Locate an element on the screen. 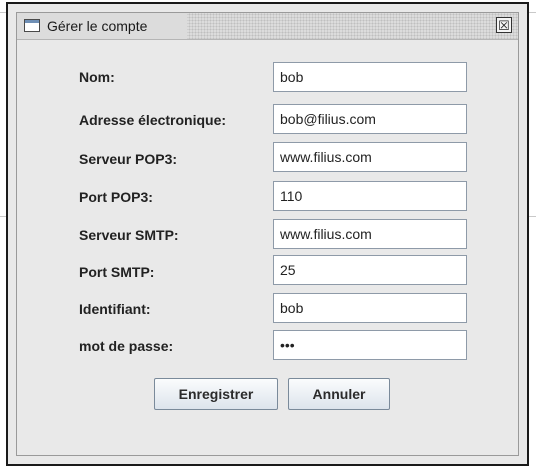  name-field is located at coordinates (370, 77).